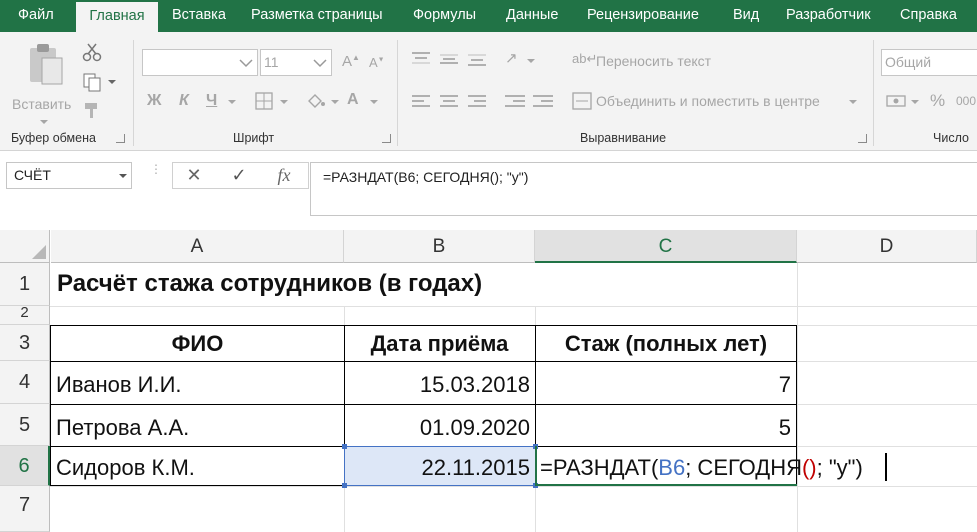 The height and width of the screenshot is (532, 977). I want to click on name-box: СЧЁТ, so click(69, 175).